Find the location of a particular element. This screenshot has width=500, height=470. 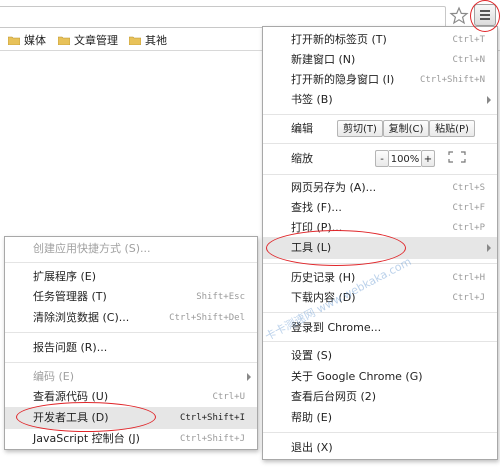

menu-row-edit: 编辑 剪切(T) 复制(C) 粘贴(P) is located at coordinates (380, 129).